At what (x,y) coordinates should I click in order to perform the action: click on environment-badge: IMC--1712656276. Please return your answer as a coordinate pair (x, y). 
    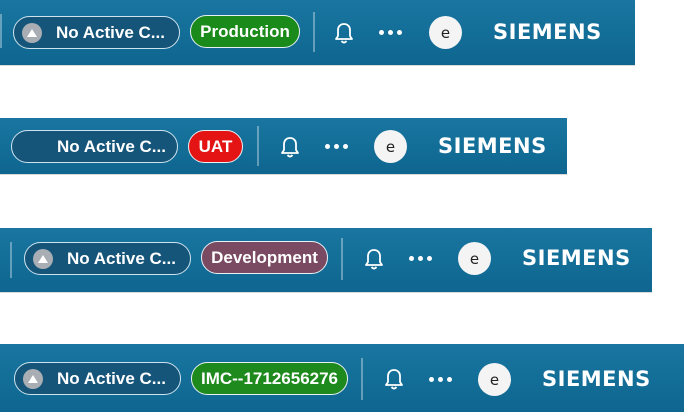
    Looking at the image, I should click on (269, 378).